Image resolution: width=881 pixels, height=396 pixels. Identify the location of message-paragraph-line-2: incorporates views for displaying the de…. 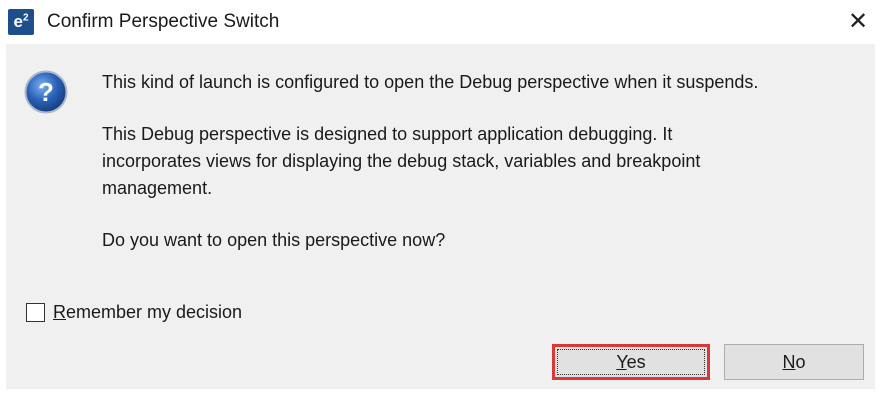
(401, 161).